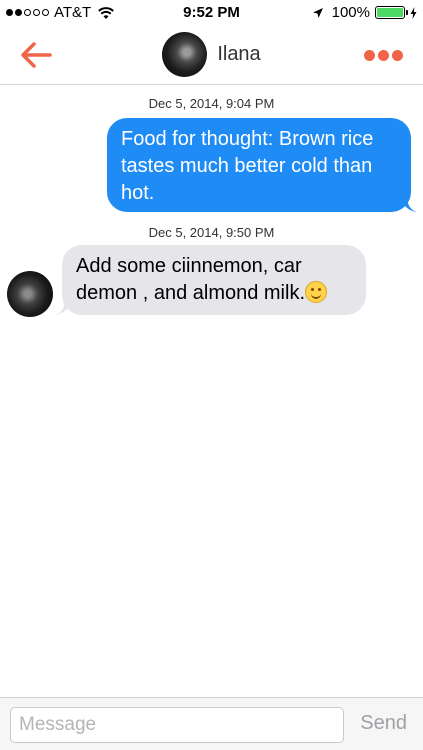 The width and height of the screenshot is (423, 750). Describe the element at coordinates (30, 294) in the screenshot. I see `sender-avatar` at that location.